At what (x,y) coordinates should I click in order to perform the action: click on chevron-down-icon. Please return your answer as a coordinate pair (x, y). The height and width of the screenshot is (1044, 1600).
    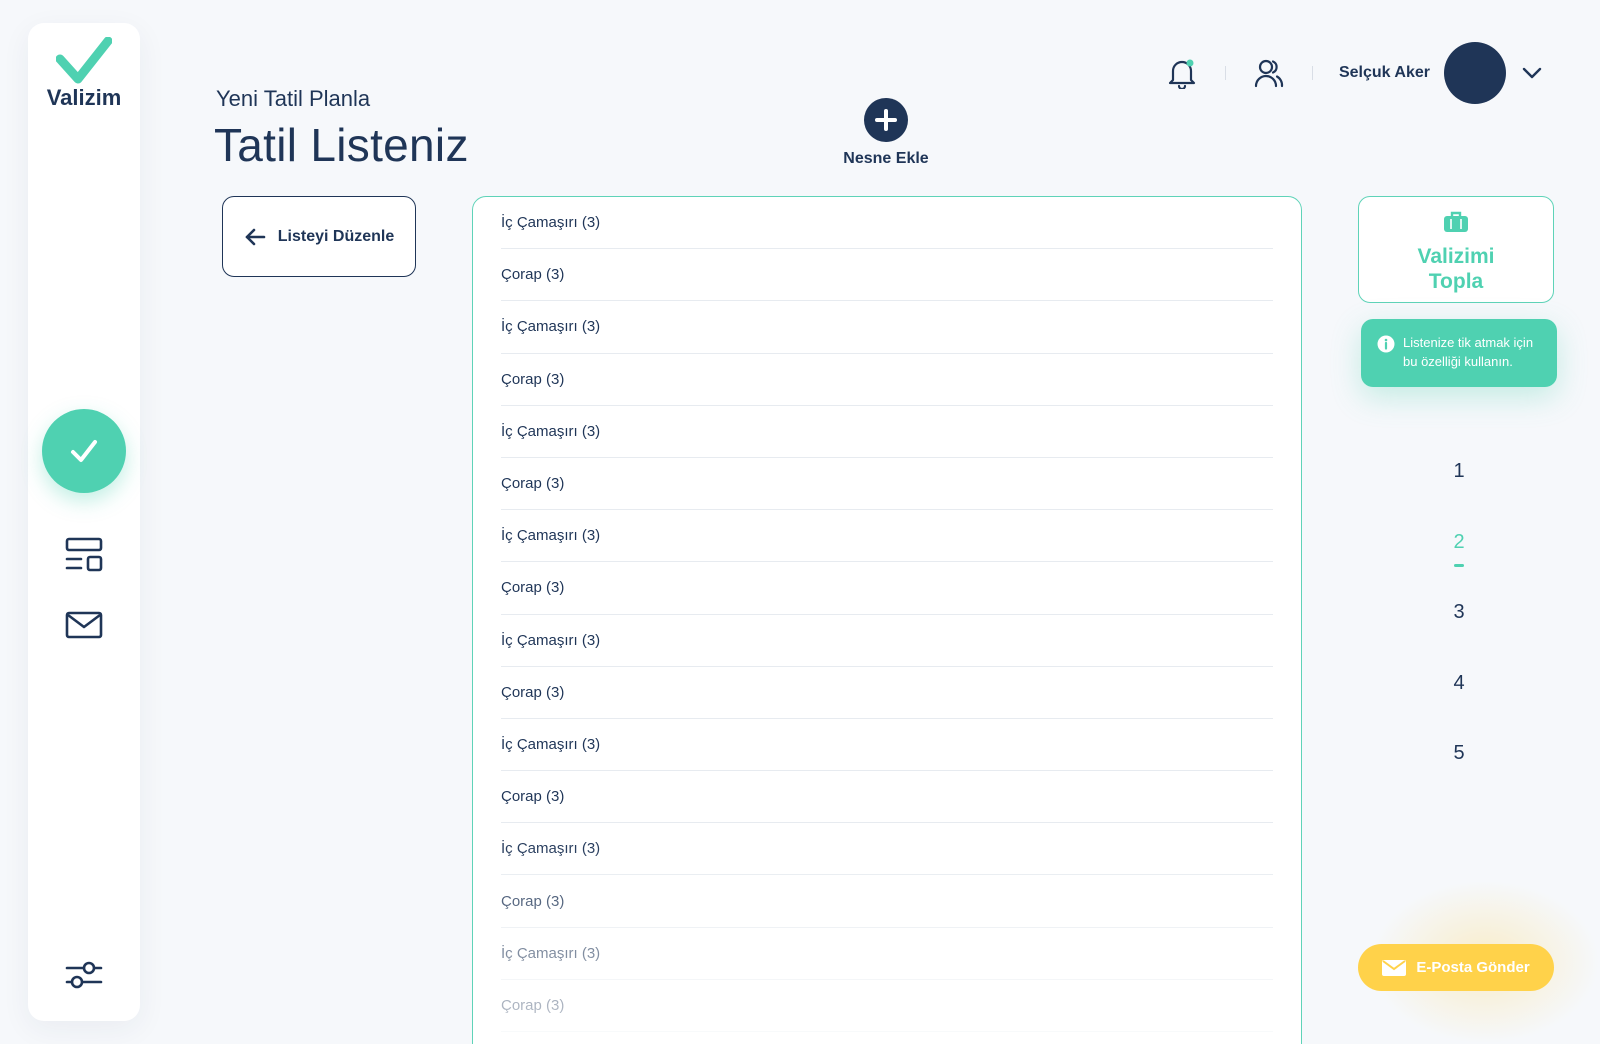
    Looking at the image, I should click on (1532, 73).